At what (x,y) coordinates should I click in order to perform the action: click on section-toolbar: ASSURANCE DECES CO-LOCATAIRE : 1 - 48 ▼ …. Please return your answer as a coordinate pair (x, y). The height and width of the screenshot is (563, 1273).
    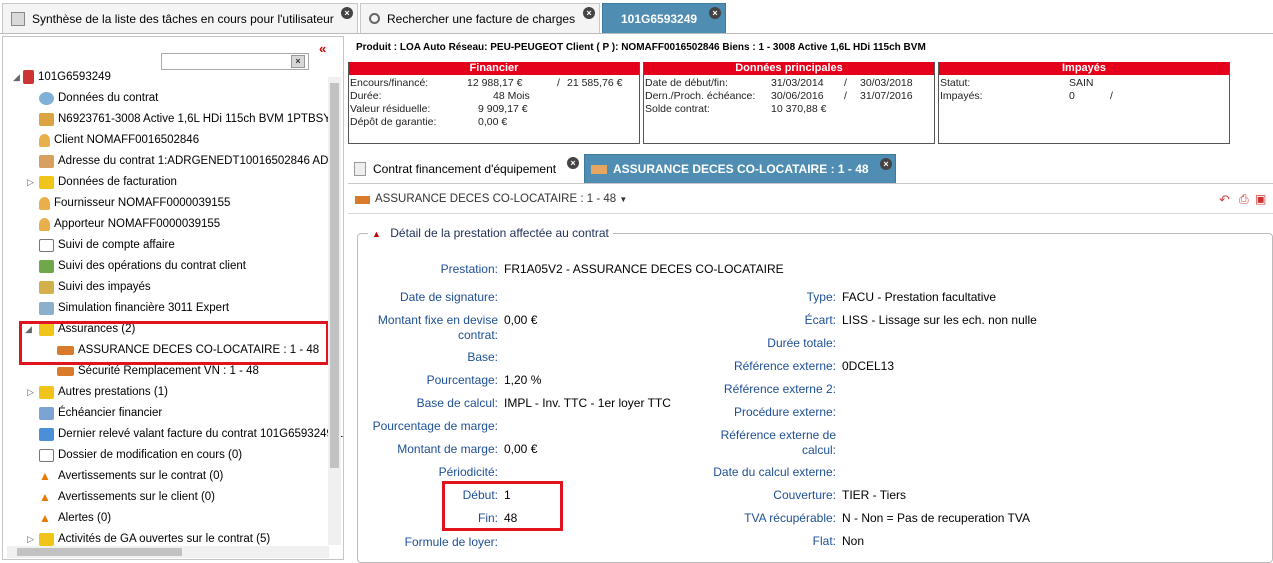
    Looking at the image, I should click on (810, 200).